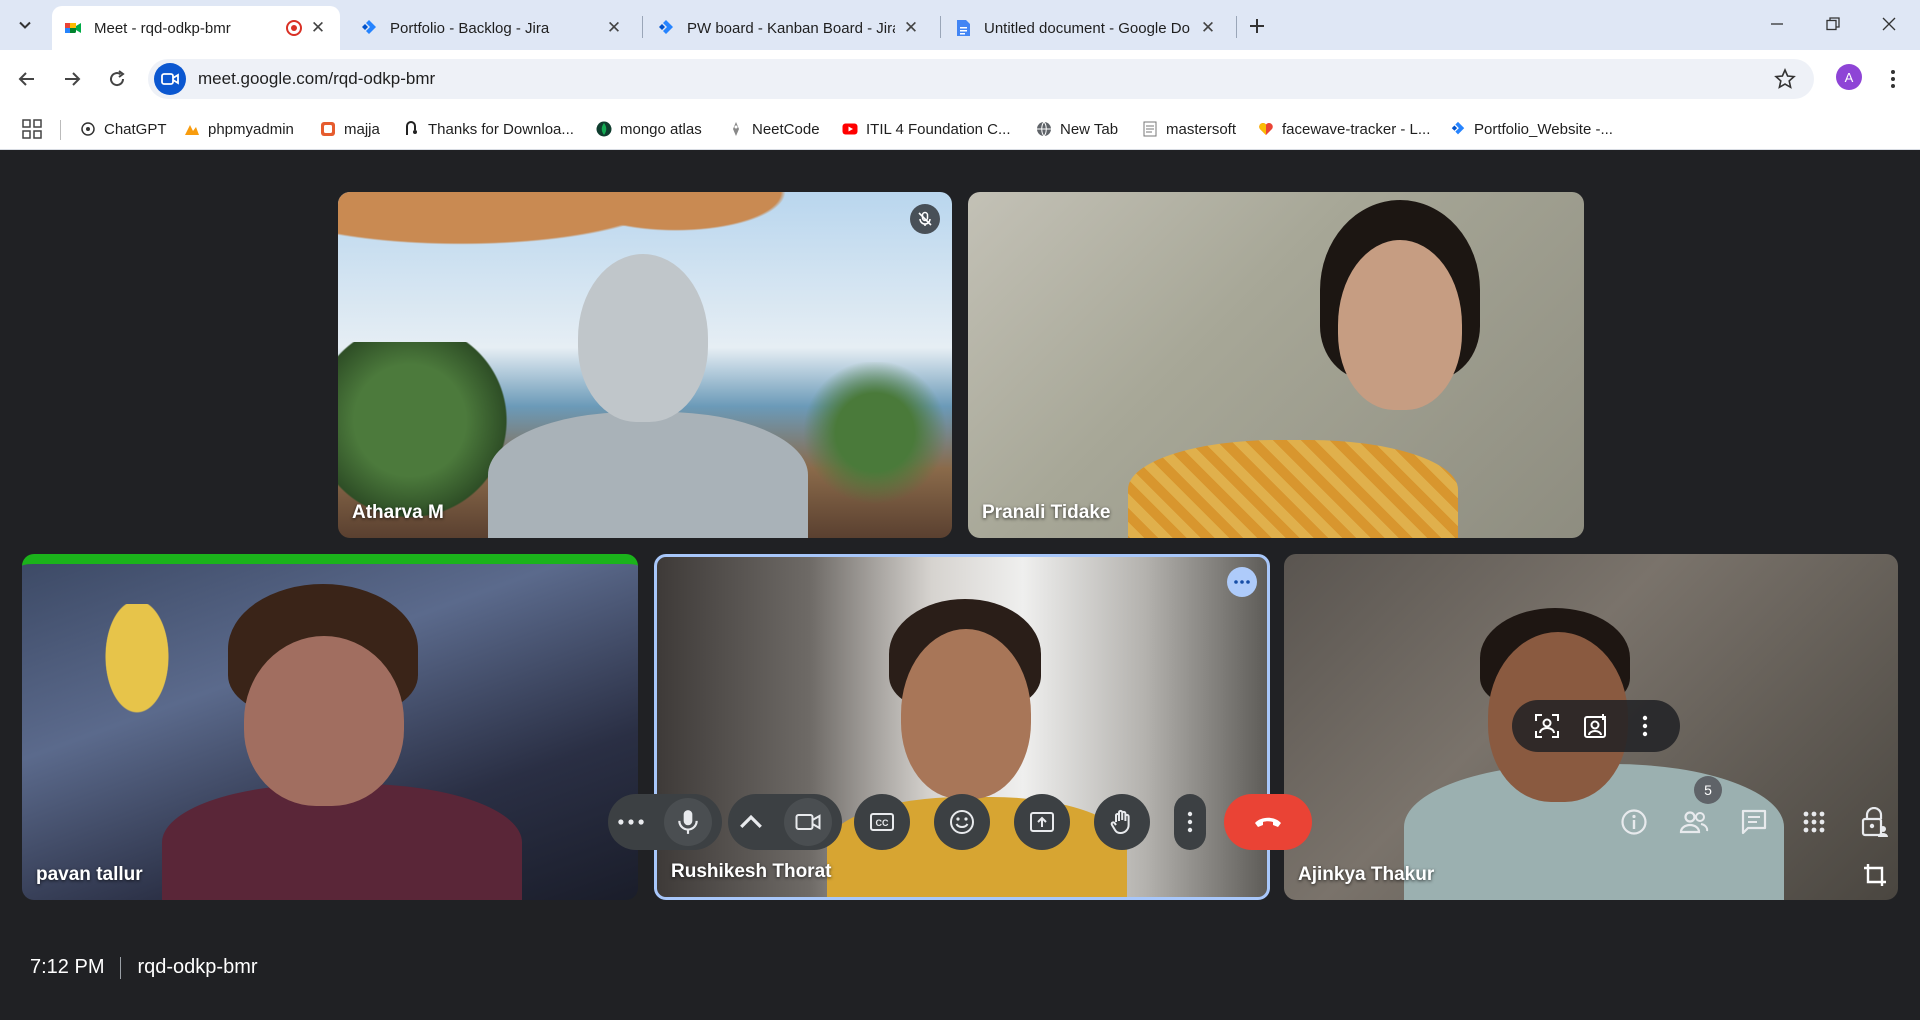  What do you see at coordinates (197, 967) in the screenshot?
I see `meeting-code: rqd-odkp-bmr` at bounding box center [197, 967].